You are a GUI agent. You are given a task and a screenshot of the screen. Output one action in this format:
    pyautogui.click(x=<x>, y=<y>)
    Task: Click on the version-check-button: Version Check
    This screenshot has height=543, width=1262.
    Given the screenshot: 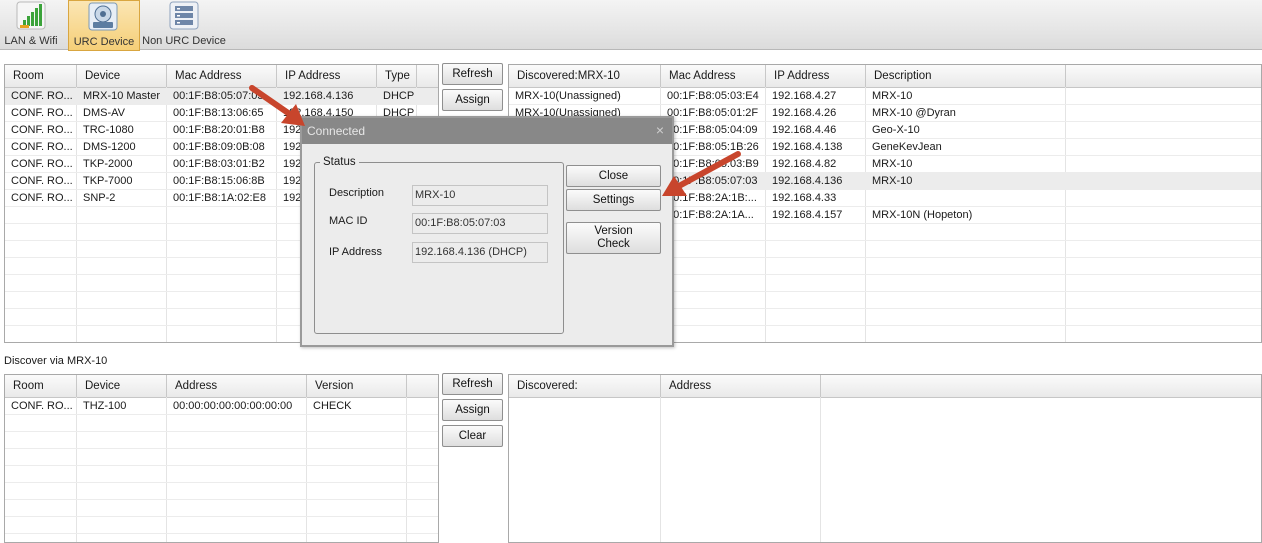 What is the action you would take?
    pyautogui.click(x=613, y=238)
    